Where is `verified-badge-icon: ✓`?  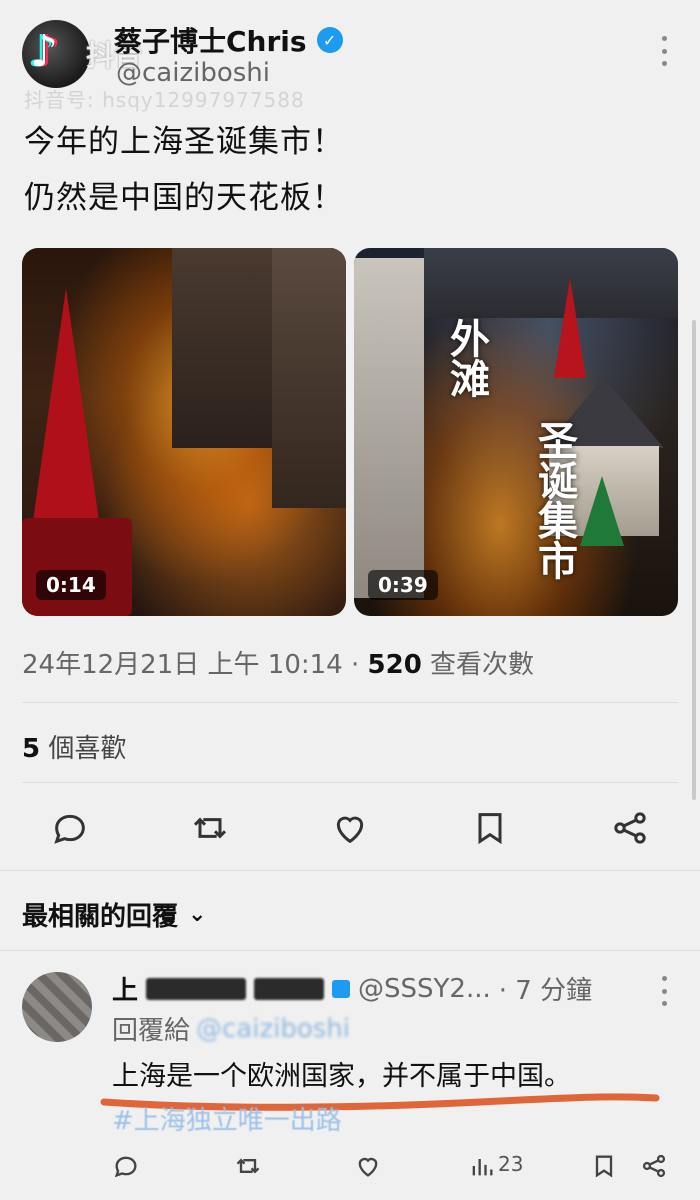 verified-badge-icon: ✓ is located at coordinates (329, 40).